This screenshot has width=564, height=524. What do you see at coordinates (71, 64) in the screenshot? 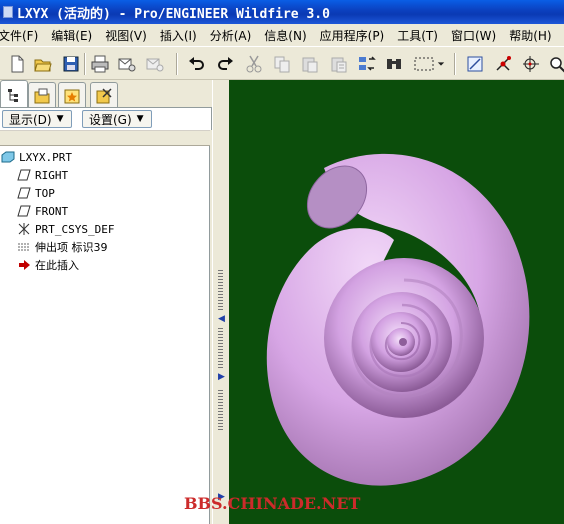
I see `save-icon` at bounding box center [71, 64].